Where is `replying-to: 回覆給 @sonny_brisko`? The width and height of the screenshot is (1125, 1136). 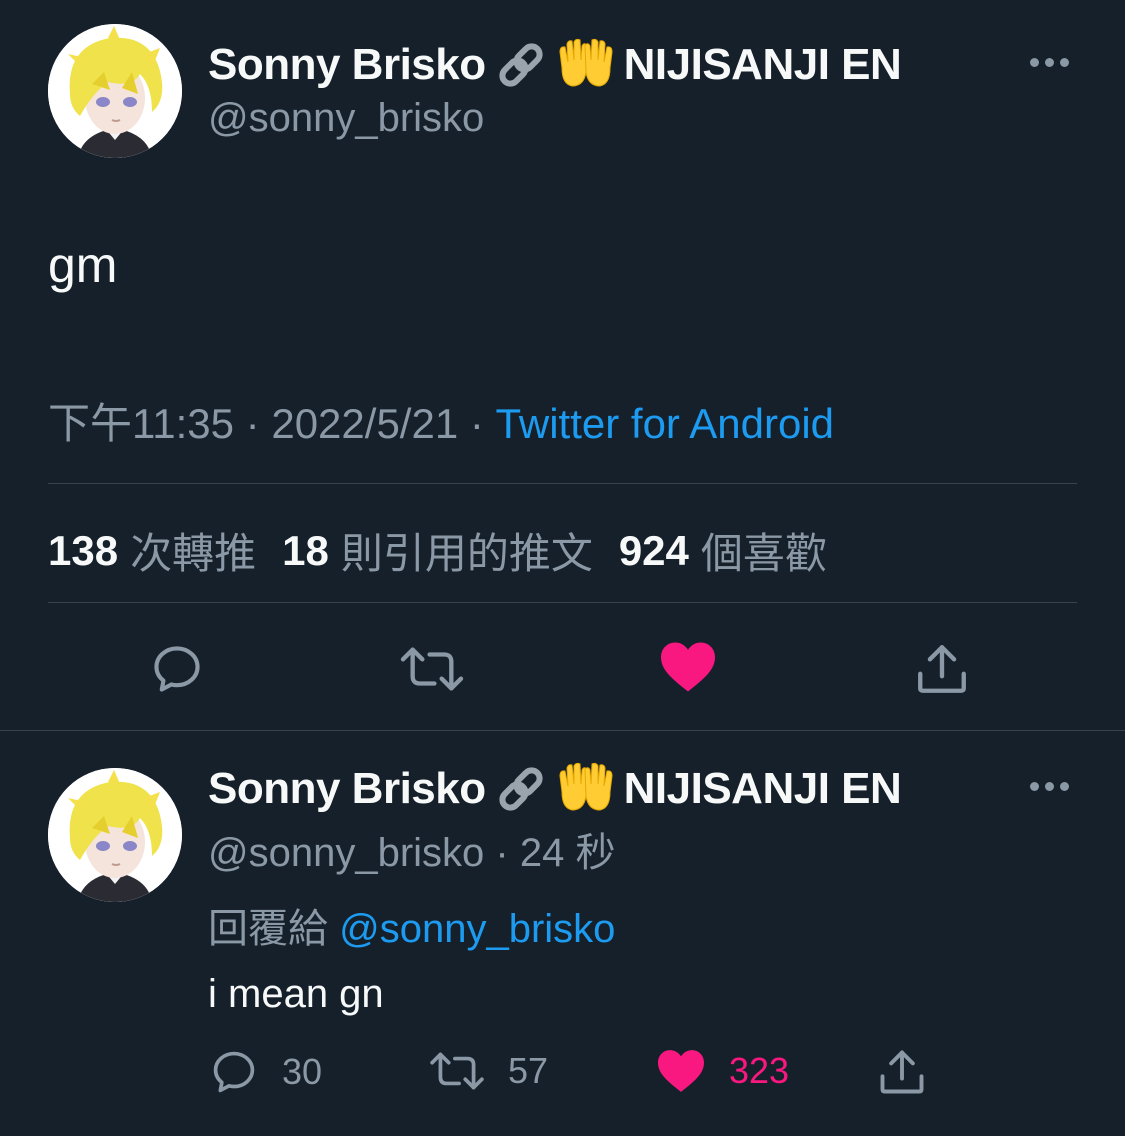
replying-to: 回覆給 @sonny_brisko is located at coordinates (411, 925).